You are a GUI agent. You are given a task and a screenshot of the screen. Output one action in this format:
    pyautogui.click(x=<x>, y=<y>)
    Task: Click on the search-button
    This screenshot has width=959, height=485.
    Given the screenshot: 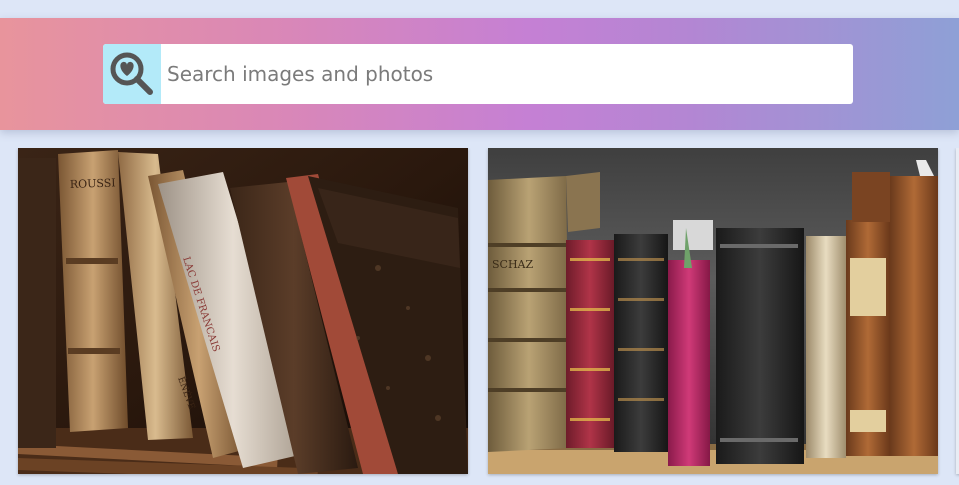 What is the action you would take?
    pyautogui.click(x=132, y=74)
    